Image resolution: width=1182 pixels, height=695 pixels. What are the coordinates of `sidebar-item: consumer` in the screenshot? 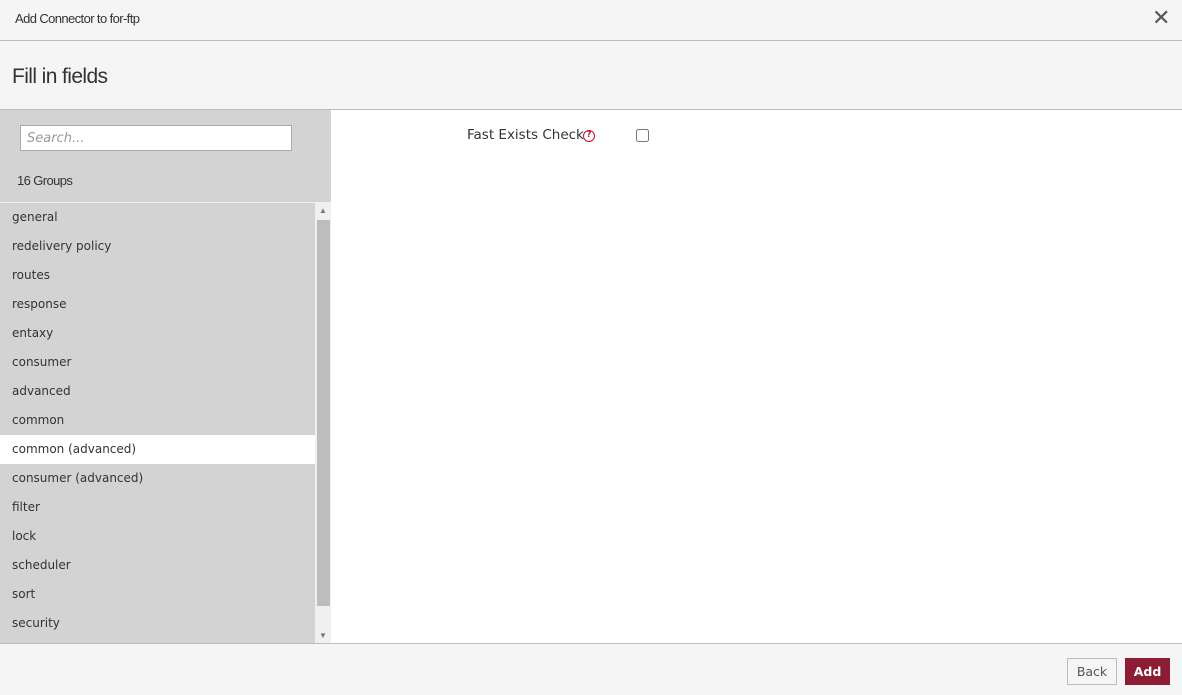 It's located at (157, 362).